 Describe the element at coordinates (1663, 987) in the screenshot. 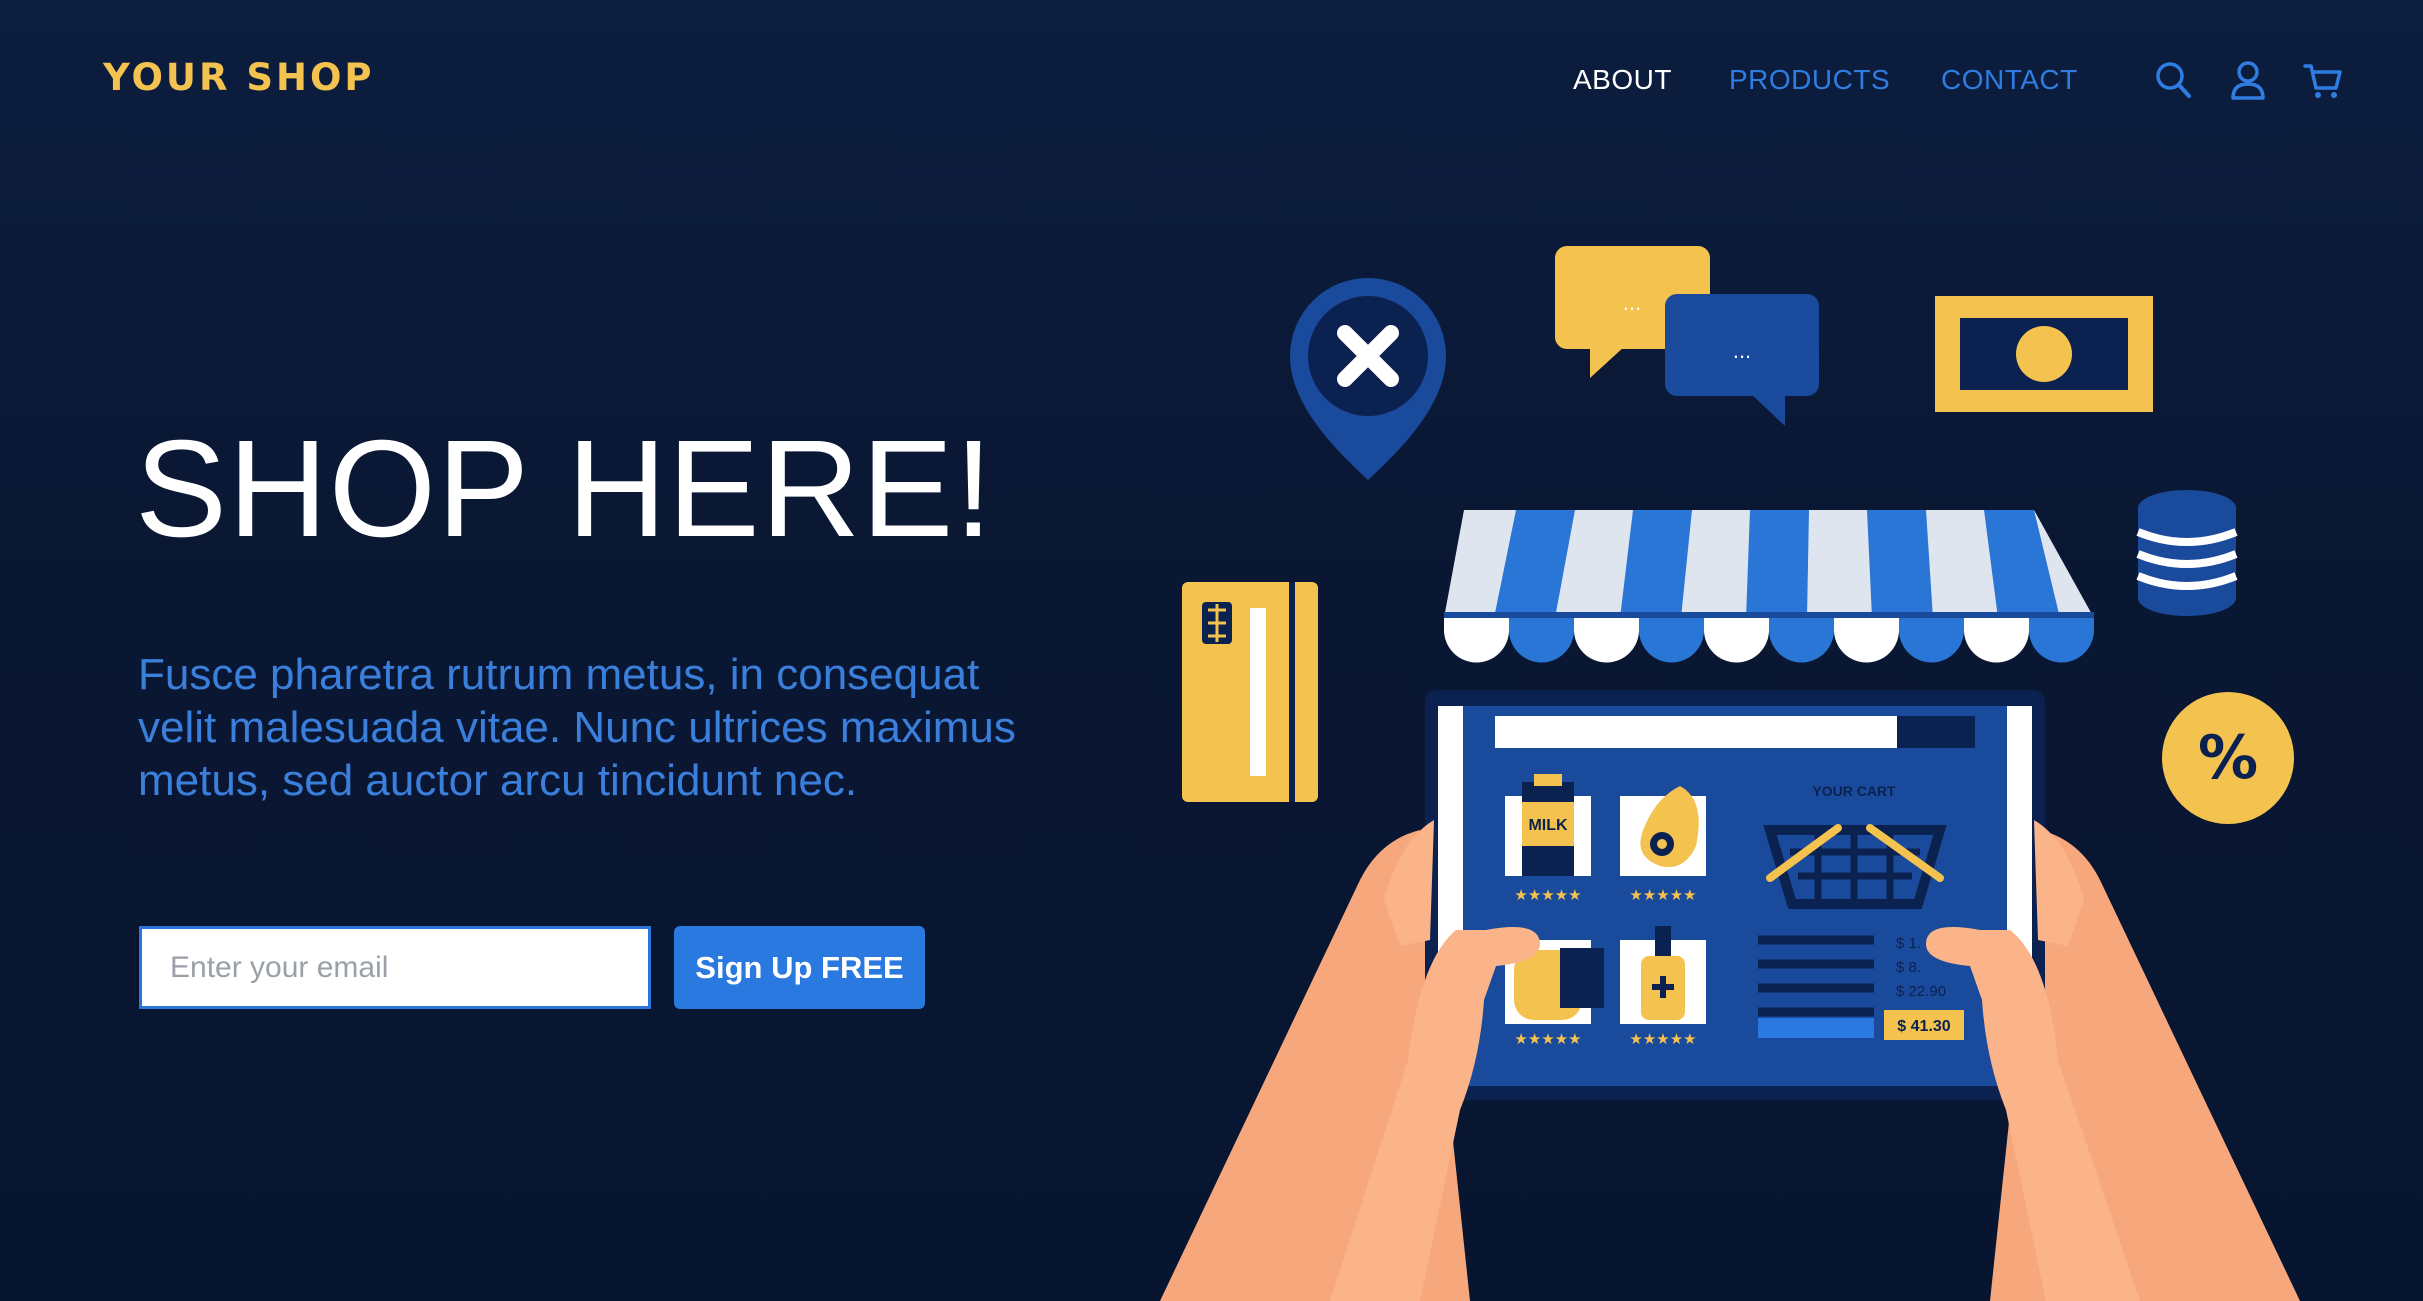

I see `product-soap: ★★★★★` at that location.